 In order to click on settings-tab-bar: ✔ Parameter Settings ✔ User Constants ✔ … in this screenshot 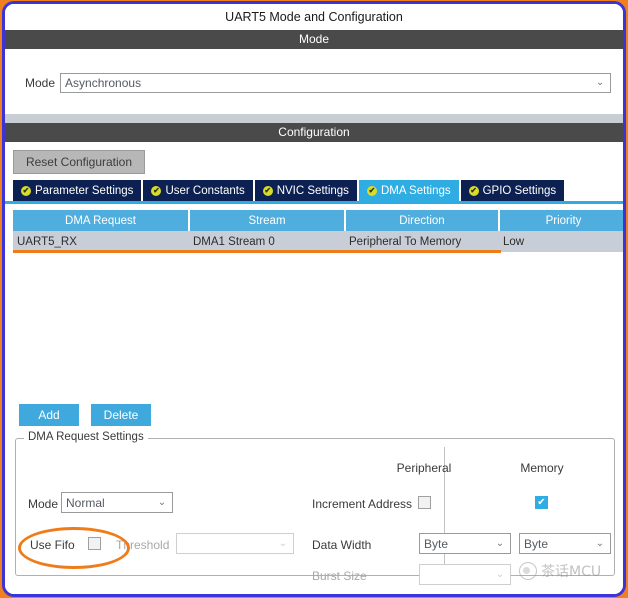, I will do `click(314, 190)`.